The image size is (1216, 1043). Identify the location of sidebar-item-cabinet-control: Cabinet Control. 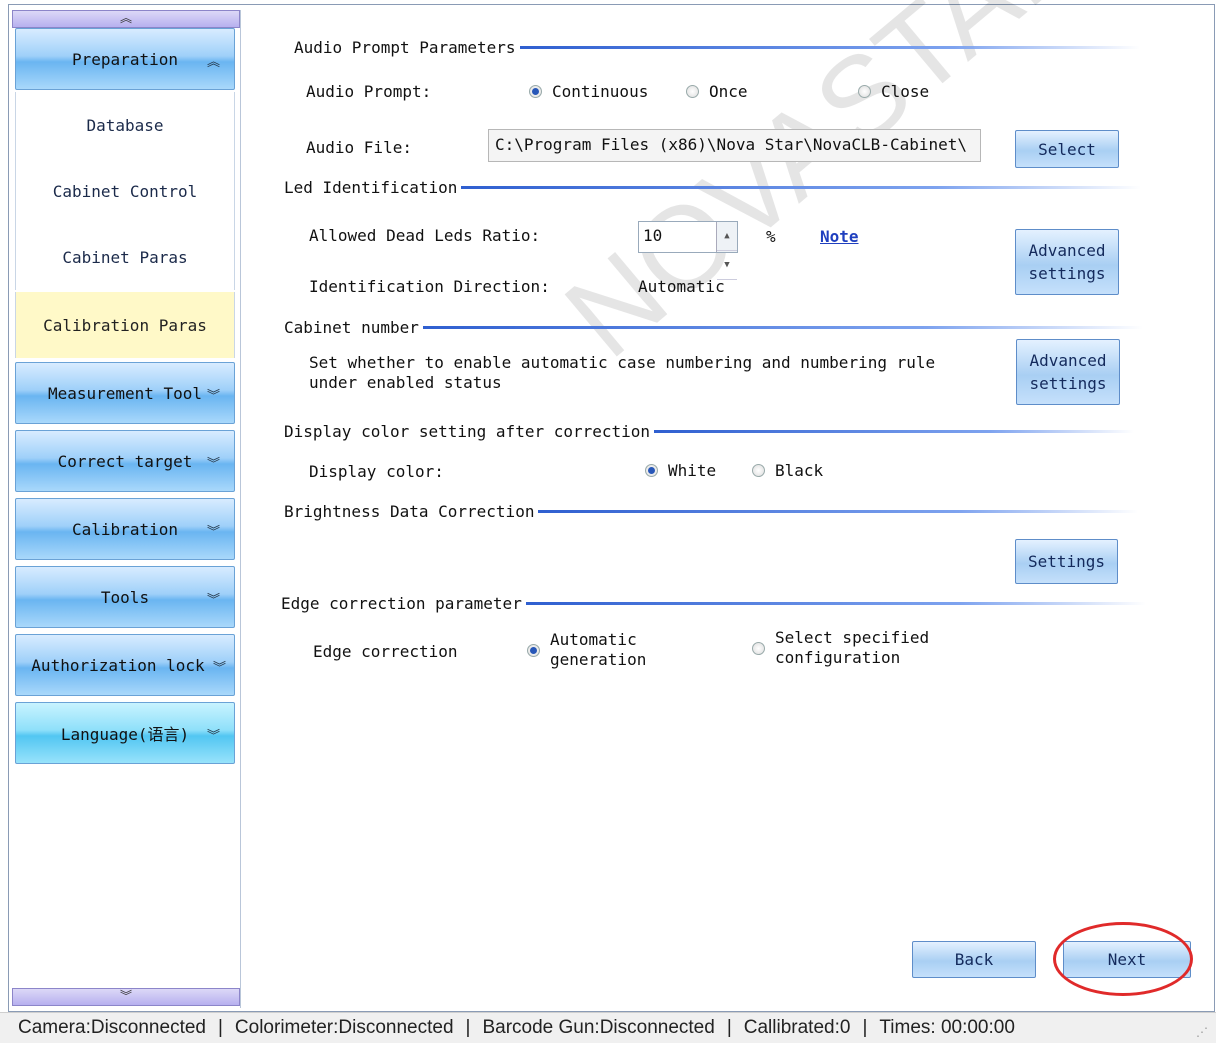
(125, 191).